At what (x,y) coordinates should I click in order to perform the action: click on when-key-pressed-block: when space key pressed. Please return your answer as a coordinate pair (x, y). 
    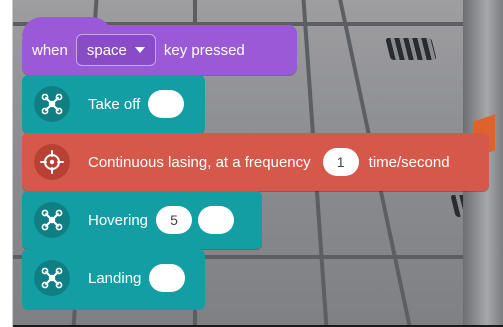
    Looking at the image, I should click on (159, 50).